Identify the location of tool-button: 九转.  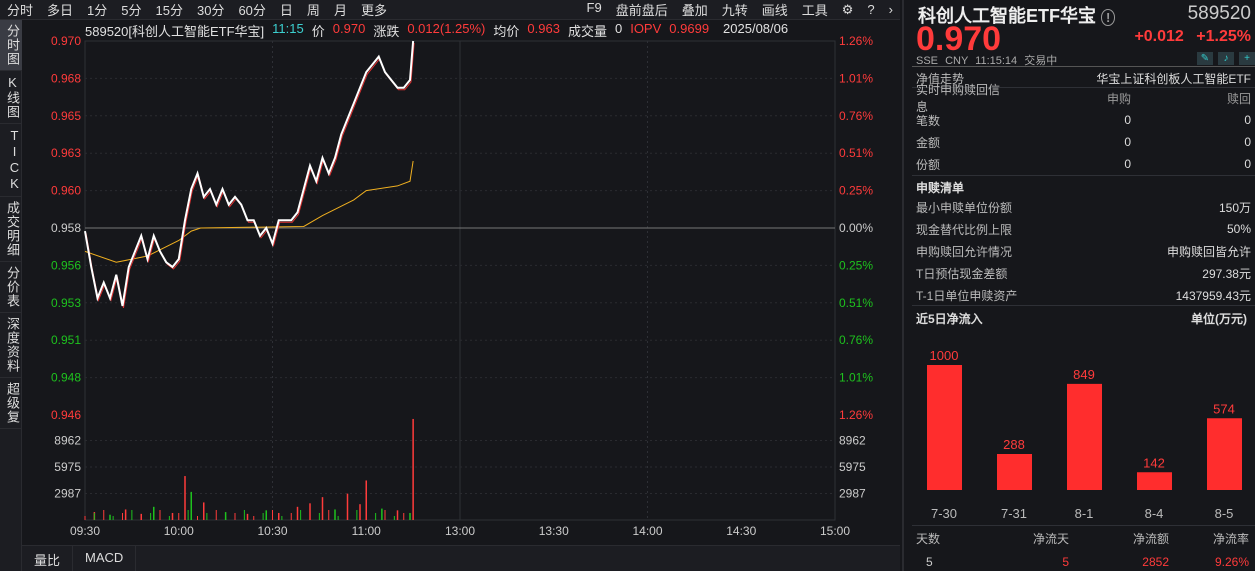
(735, 9).